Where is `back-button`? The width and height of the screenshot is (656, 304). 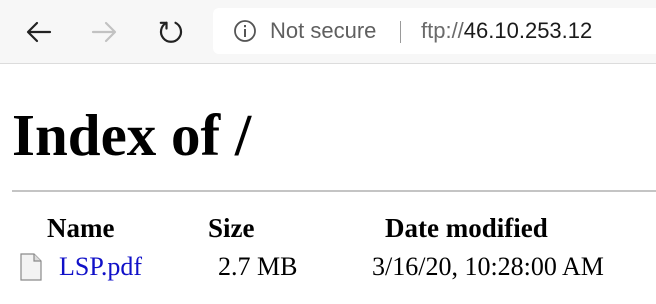 back-button is located at coordinates (39, 32).